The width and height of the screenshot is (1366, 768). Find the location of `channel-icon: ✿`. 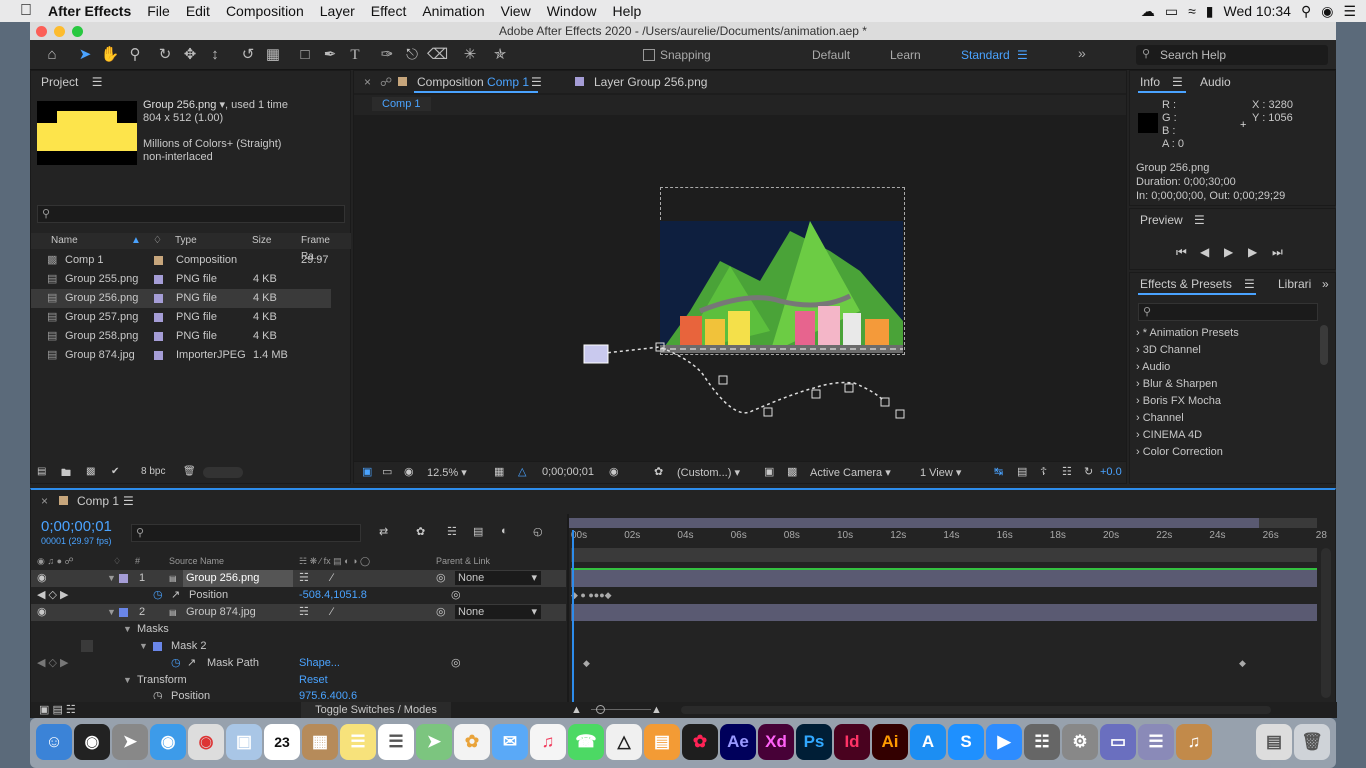

channel-icon: ✿ is located at coordinates (658, 471).